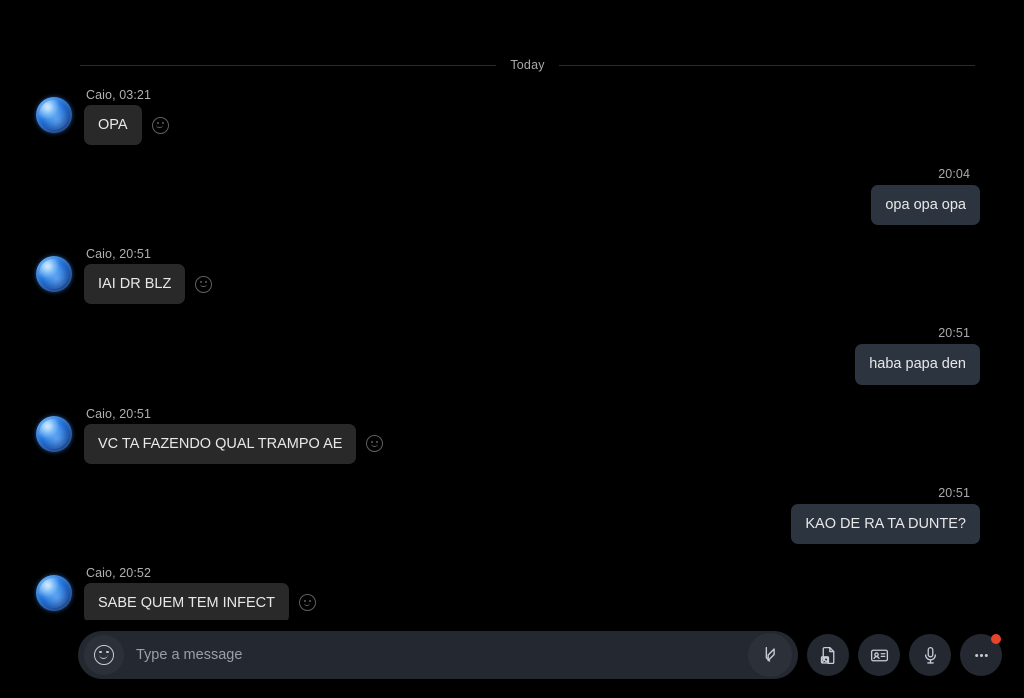 The width and height of the screenshot is (1024, 698). Describe the element at coordinates (104, 655) in the screenshot. I see `emoji-smiley-icon` at that location.